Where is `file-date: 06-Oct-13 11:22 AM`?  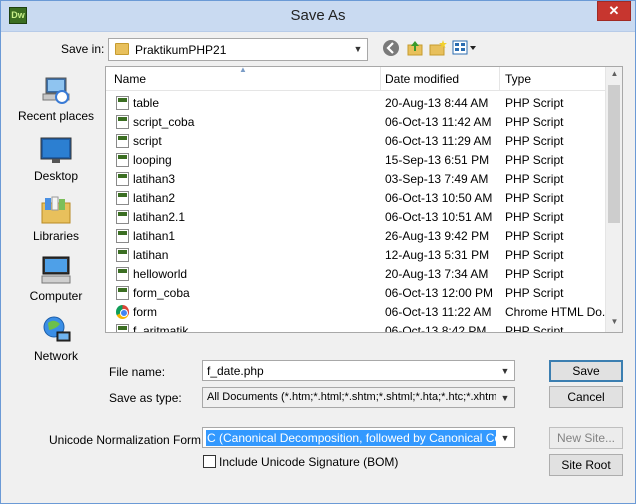
file-date: 06-Oct-13 11:22 AM is located at coordinates (438, 312).